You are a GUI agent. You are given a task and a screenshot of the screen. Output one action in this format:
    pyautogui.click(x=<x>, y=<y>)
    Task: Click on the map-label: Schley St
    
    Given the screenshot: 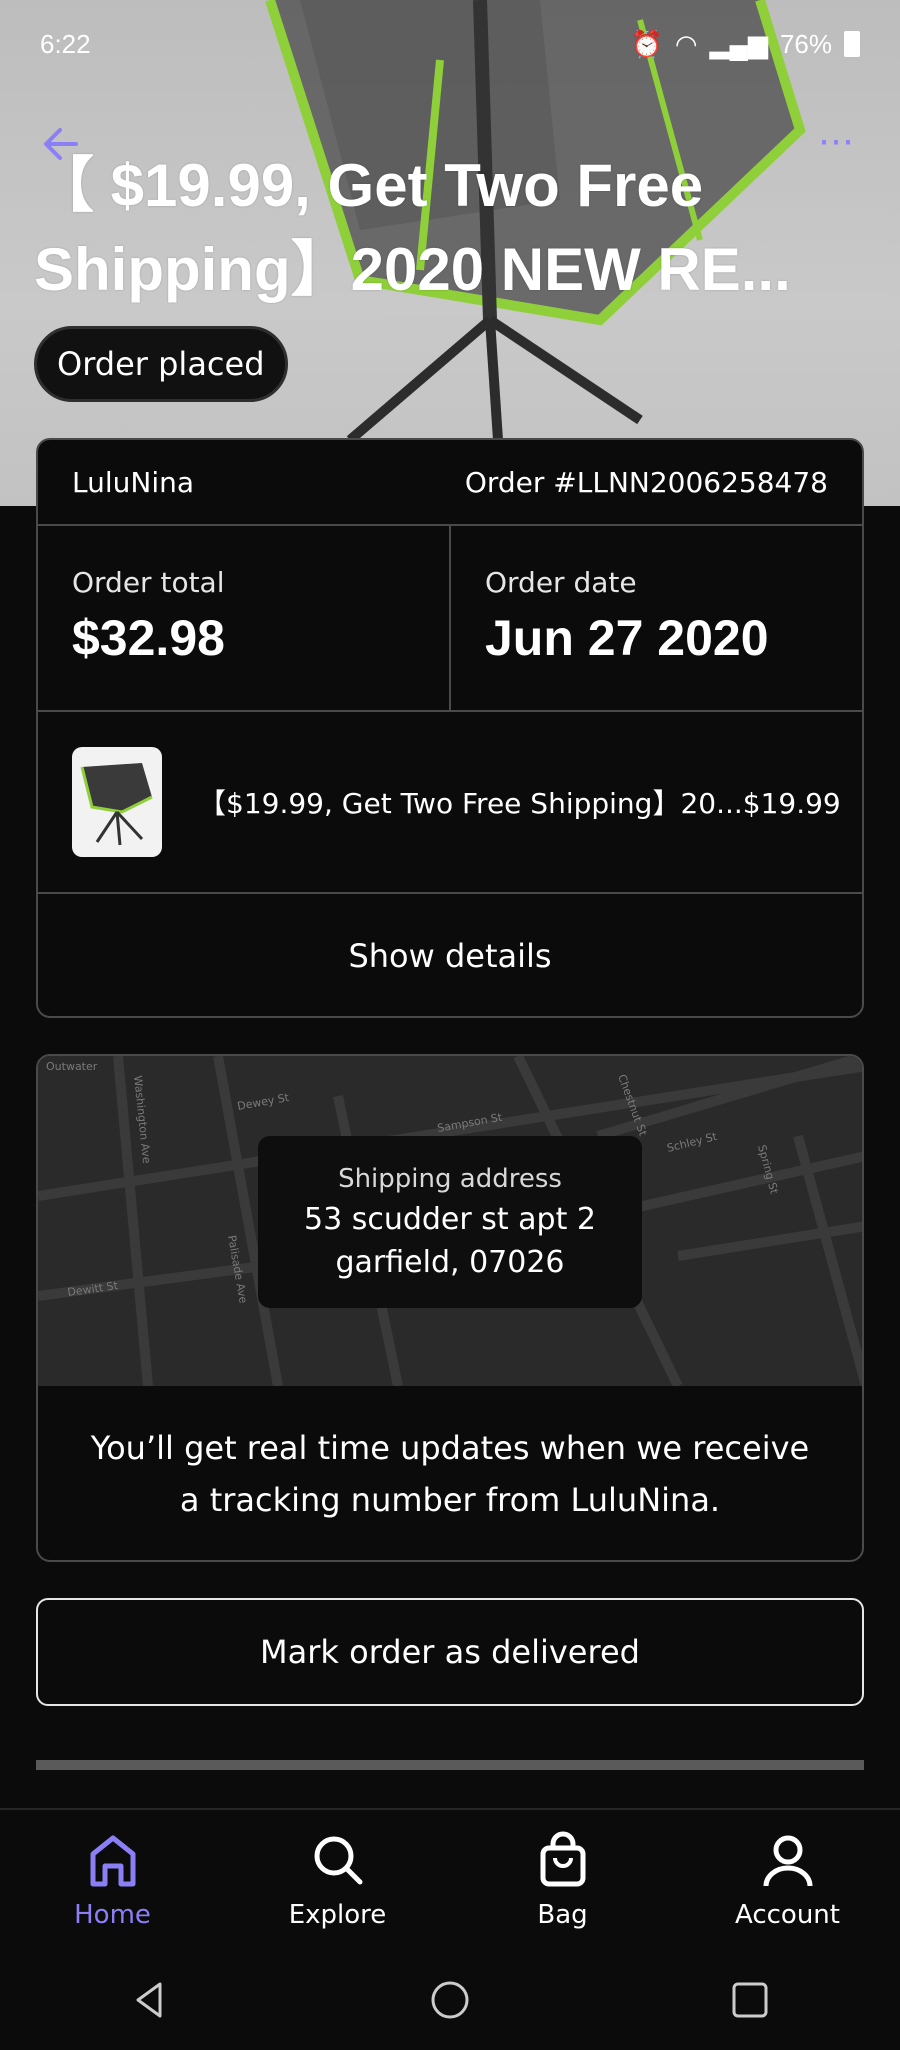 What is the action you would take?
    pyautogui.click(x=692, y=1142)
    